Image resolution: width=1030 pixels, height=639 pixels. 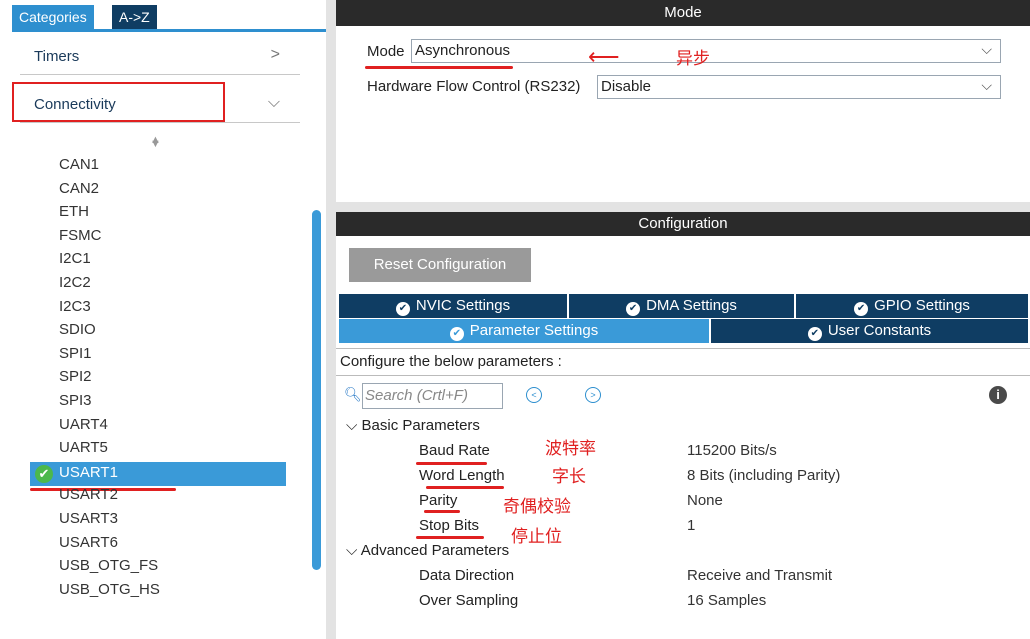 What do you see at coordinates (879, 330) in the screenshot?
I see `tab-label: User Constants` at bounding box center [879, 330].